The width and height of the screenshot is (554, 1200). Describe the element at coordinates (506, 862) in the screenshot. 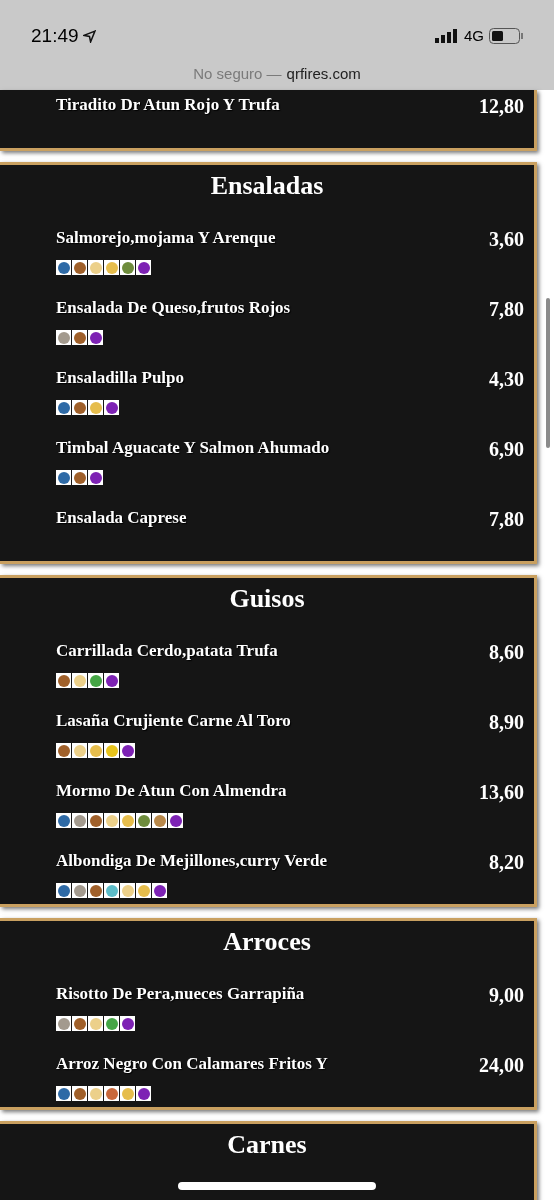

I see `dish-price: 8,20` at that location.